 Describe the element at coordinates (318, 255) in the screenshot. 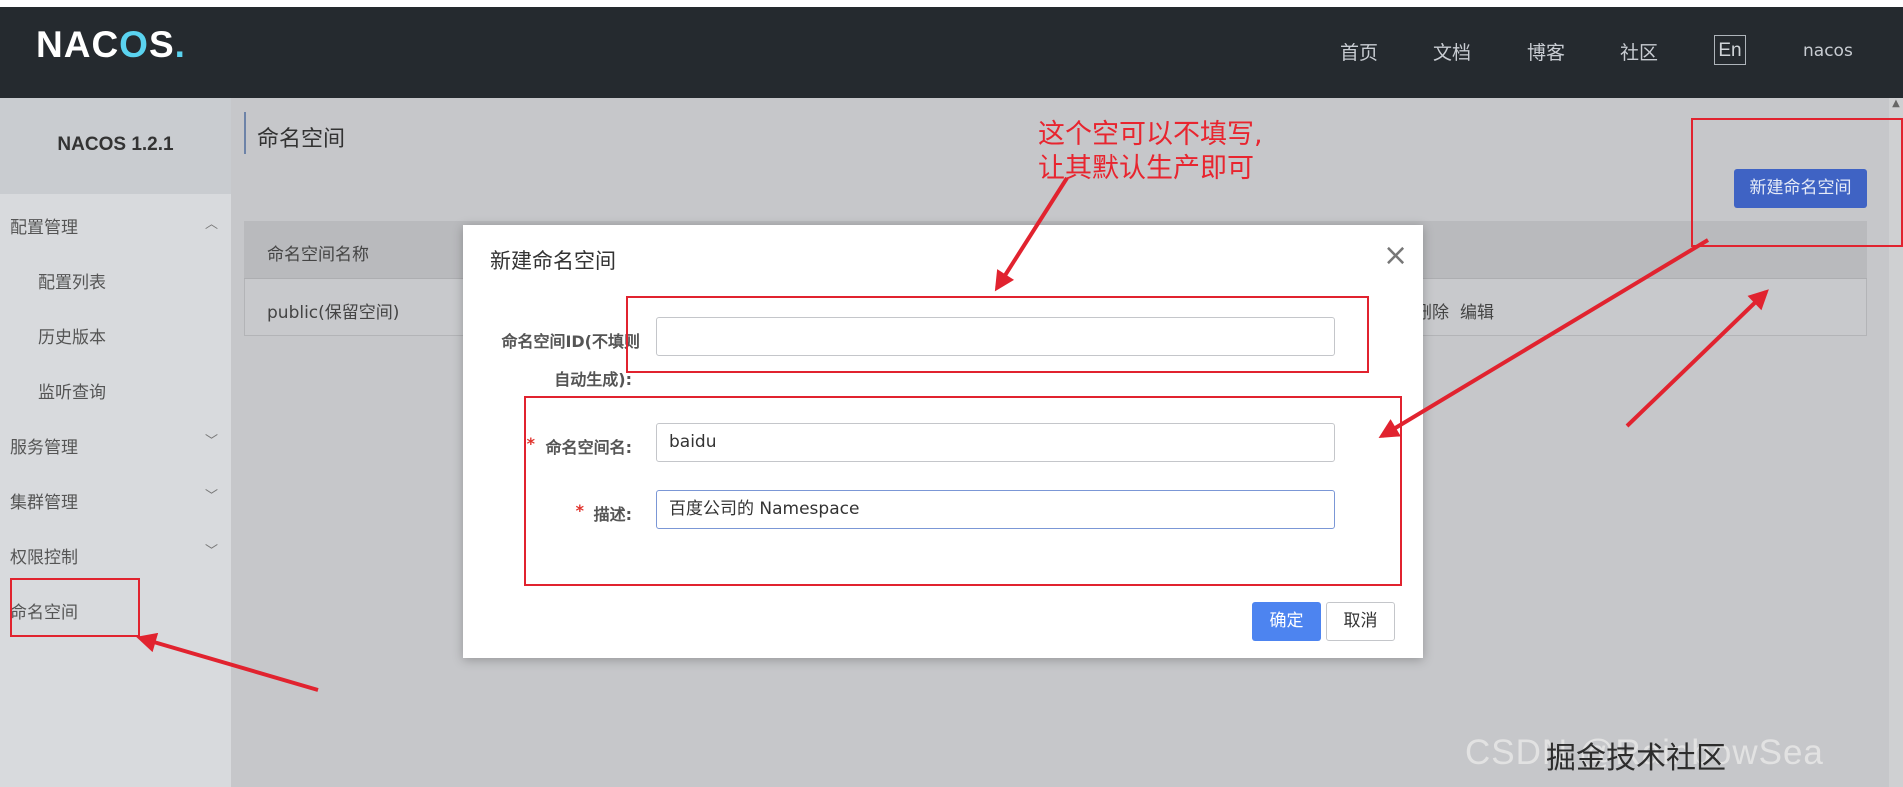

I see `column-header-namespace-name: 命名空间名称` at that location.